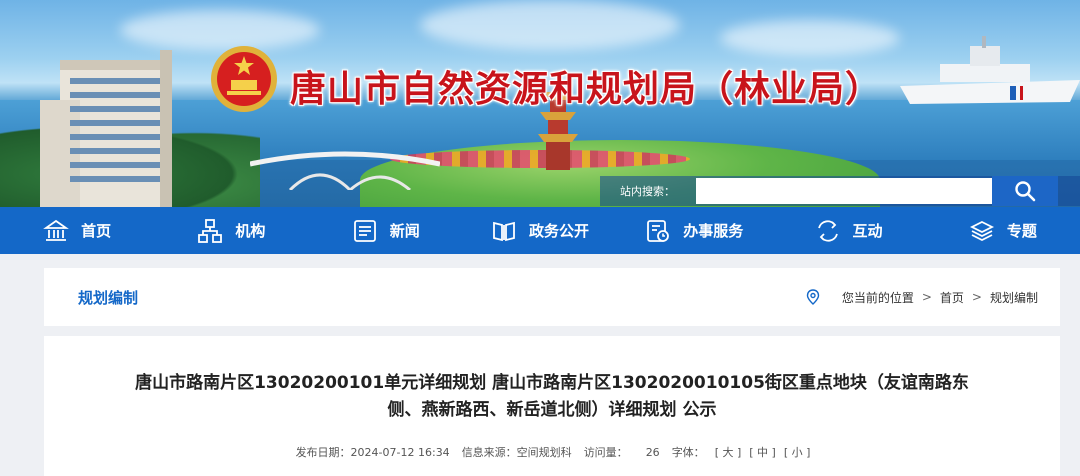 The width and height of the screenshot is (1080, 476). I want to click on view-count: 访问量： 26, so click(622, 452).